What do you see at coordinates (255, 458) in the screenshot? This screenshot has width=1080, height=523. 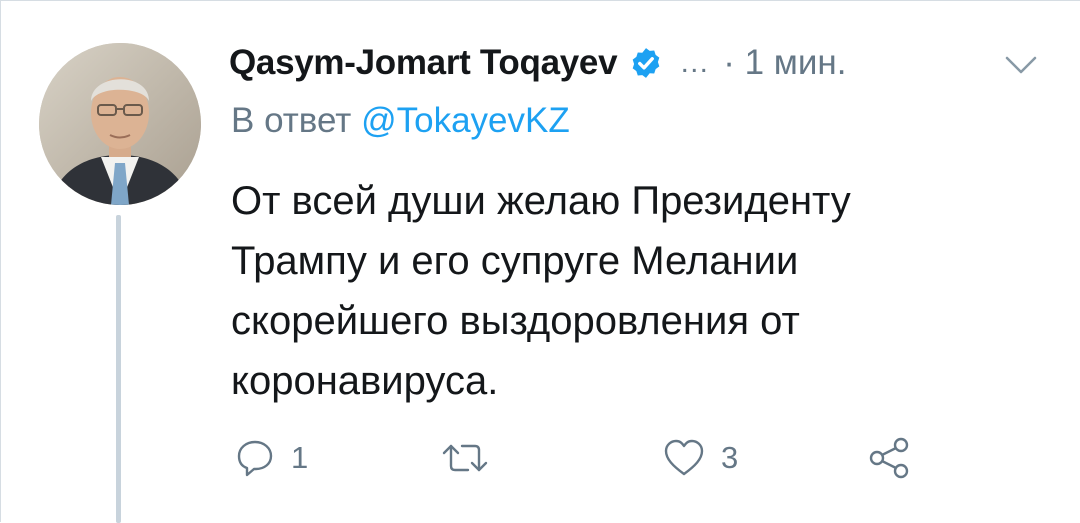 I see `reply-icon` at bounding box center [255, 458].